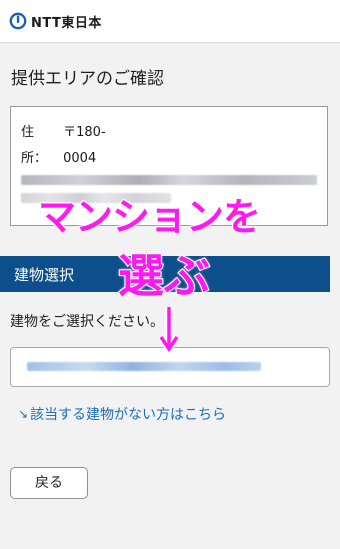 The height and width of the screenshot is (549, 340). What do you see at coordinates (149, 217) in the screenshot?
I see `annotation-text-line-1: マンションを` at bounding box center [149, 217].